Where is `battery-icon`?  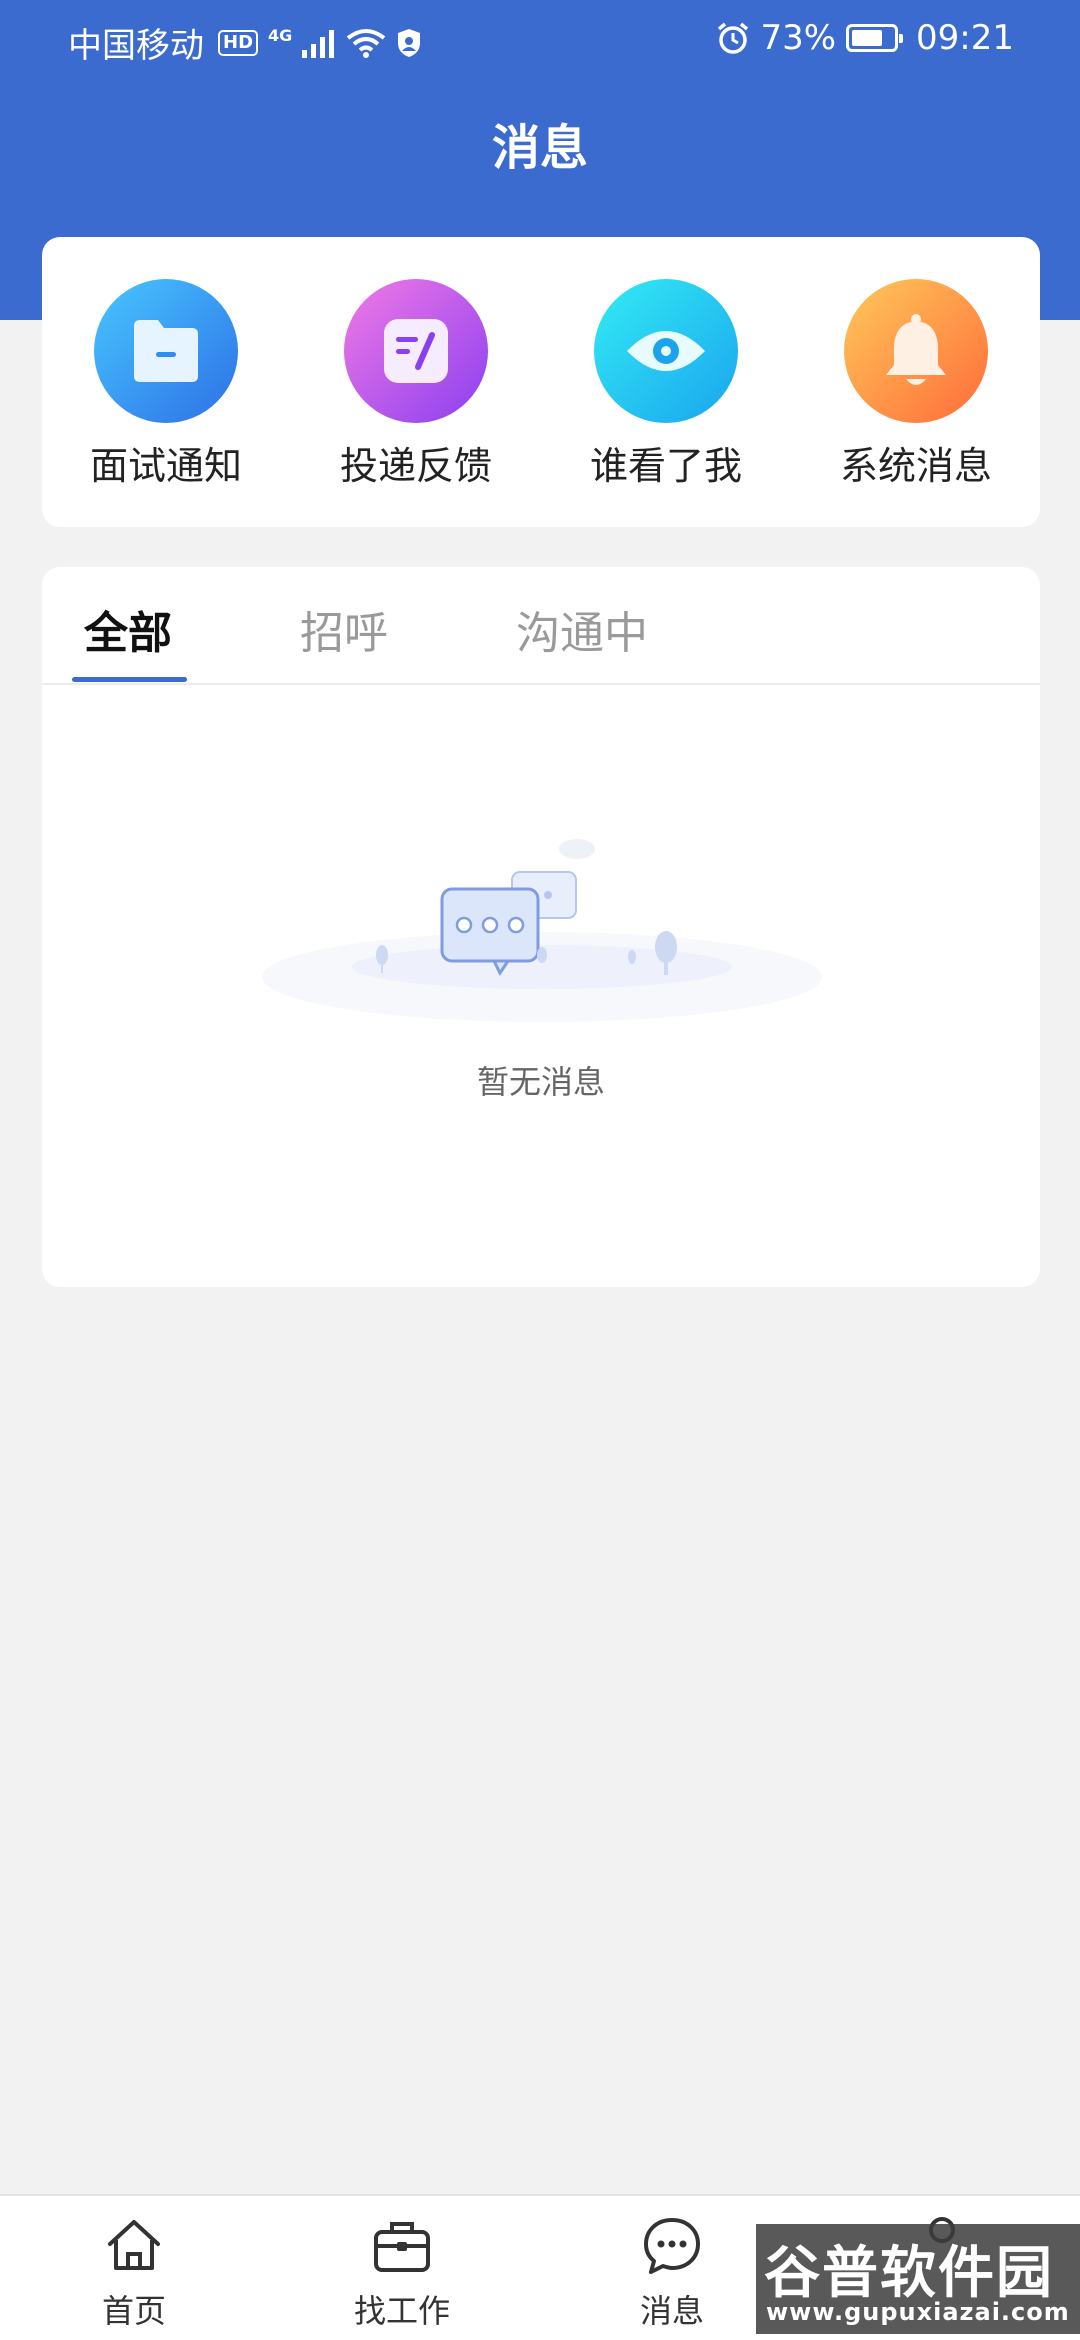
battery-icon is located at coordinates (875, 38).